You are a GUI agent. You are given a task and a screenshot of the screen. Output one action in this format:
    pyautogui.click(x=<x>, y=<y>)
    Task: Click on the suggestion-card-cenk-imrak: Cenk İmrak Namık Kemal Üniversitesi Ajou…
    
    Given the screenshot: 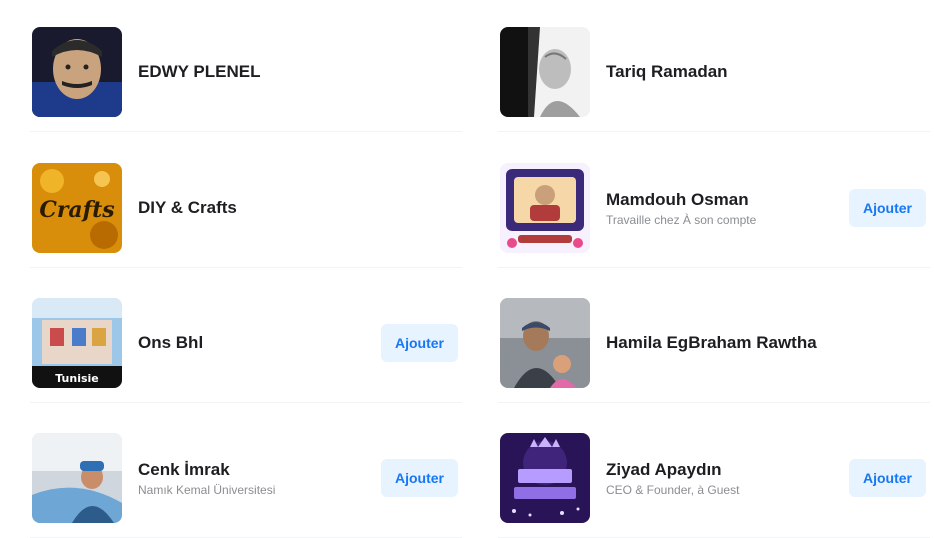 What is the action you would take?
    pyautogui.click(x=246, y=478)
    